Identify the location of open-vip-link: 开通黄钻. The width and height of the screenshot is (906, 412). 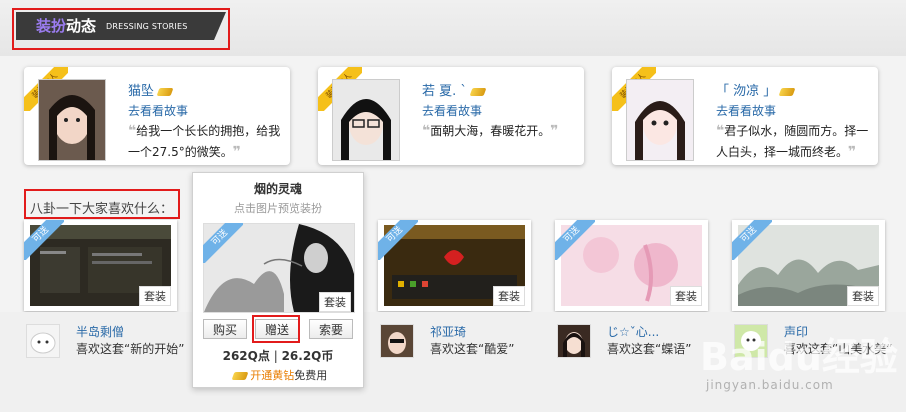
(272, 375).